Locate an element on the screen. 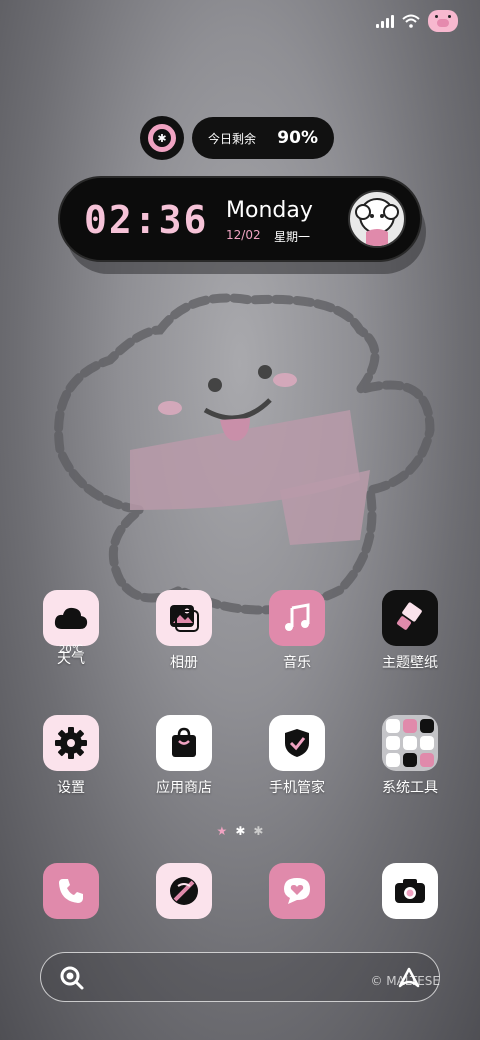 This screenshot has height=1040, width=480. app-label: 手机管家 is located at coordinates (297, 788).